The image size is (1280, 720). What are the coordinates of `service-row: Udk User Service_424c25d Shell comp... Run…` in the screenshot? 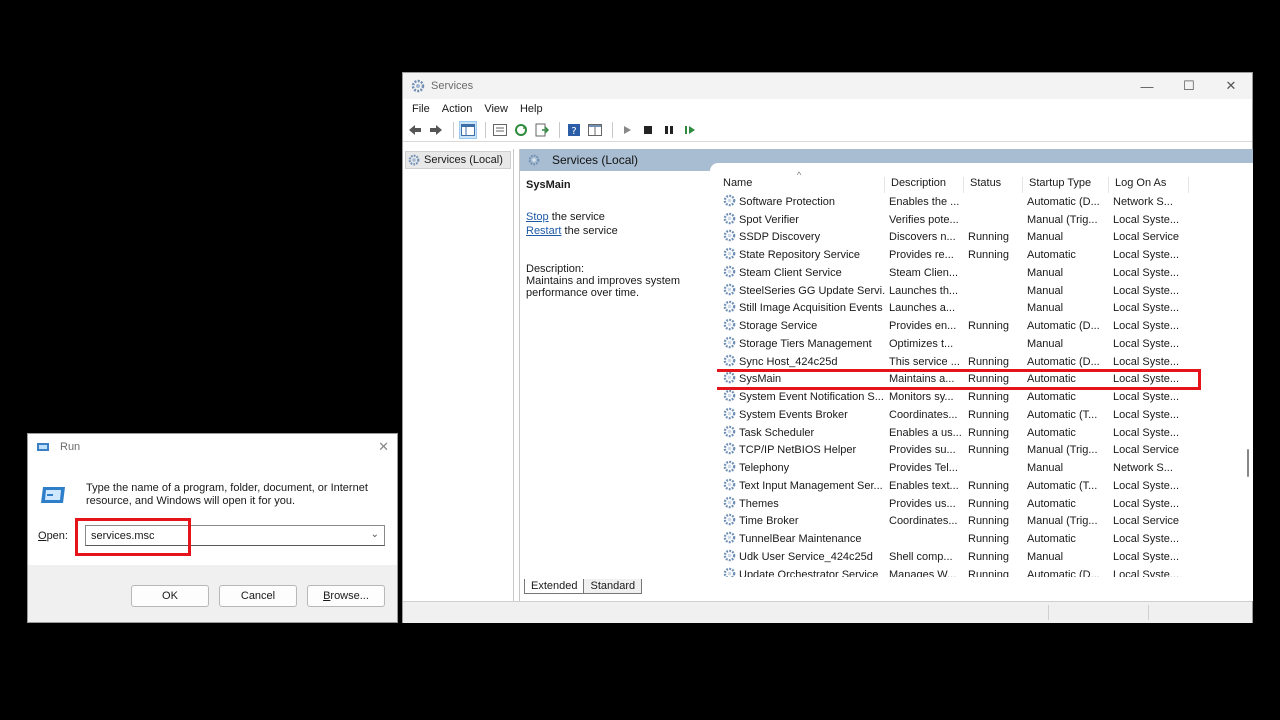 It's located at (985, 557).